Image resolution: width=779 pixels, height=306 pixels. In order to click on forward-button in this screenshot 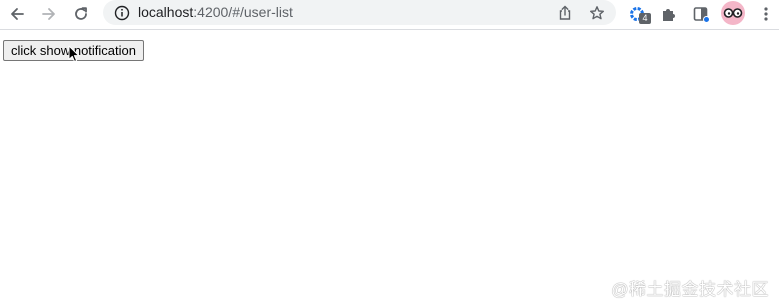, I will do `click(49, 14)`.